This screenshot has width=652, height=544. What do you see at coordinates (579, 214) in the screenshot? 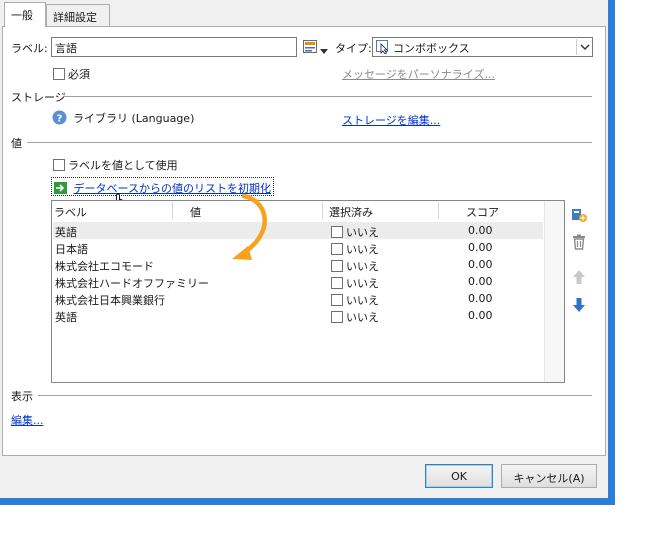
I see `add-value-icon` at bounding box center [579, 214].